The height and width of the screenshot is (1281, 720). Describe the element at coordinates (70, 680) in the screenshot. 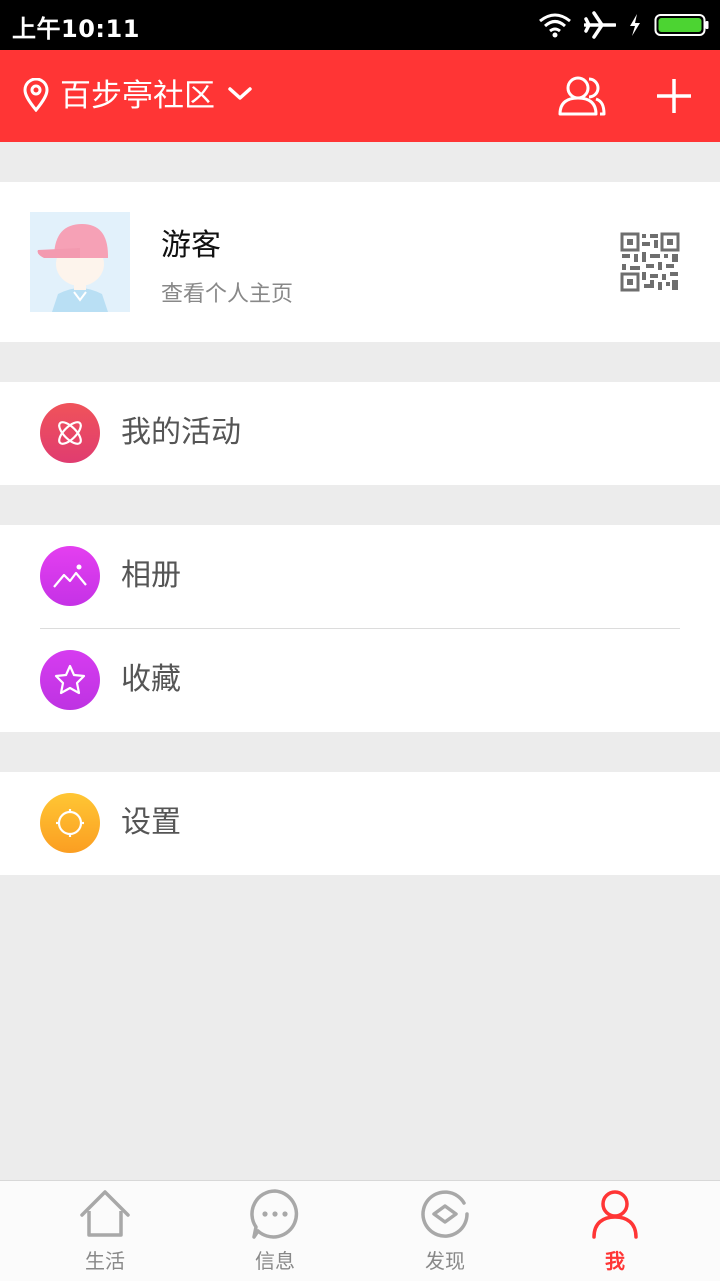

I see `star-icon` at that location.